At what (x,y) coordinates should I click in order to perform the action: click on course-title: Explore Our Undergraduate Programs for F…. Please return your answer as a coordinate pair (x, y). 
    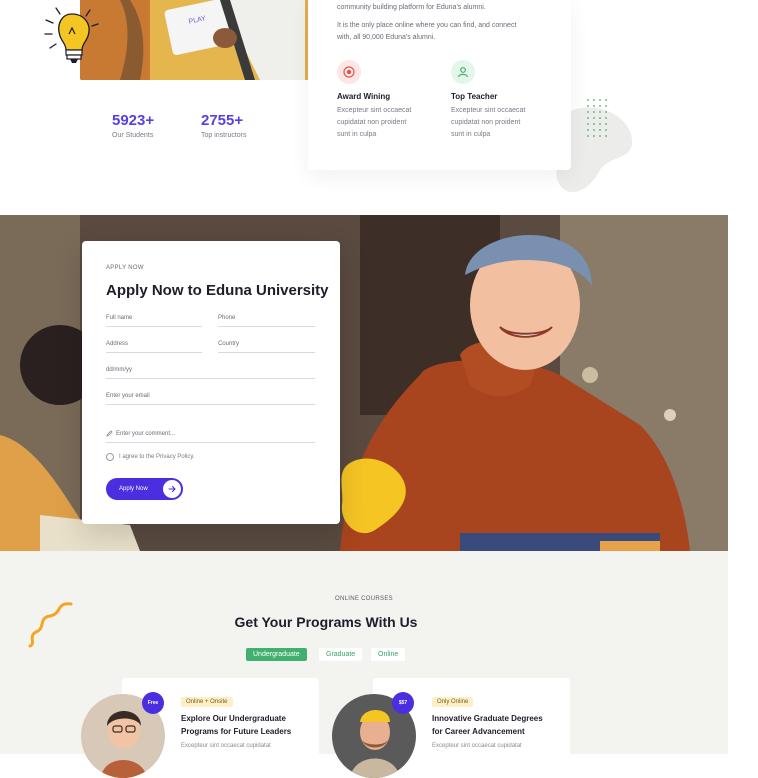
    Looking at the image, I should click on (236, 725).